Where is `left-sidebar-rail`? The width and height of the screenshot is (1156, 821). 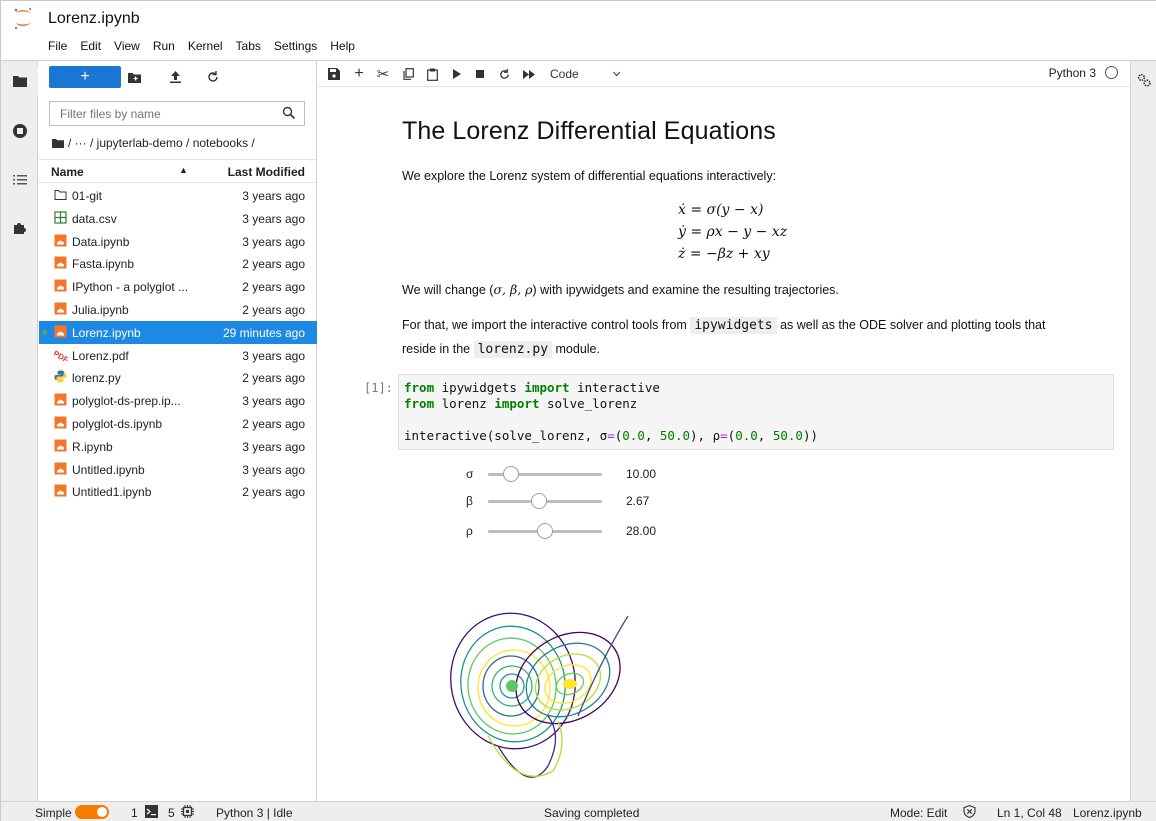 left-sidebar-rail is located at coordinates (19, 431).